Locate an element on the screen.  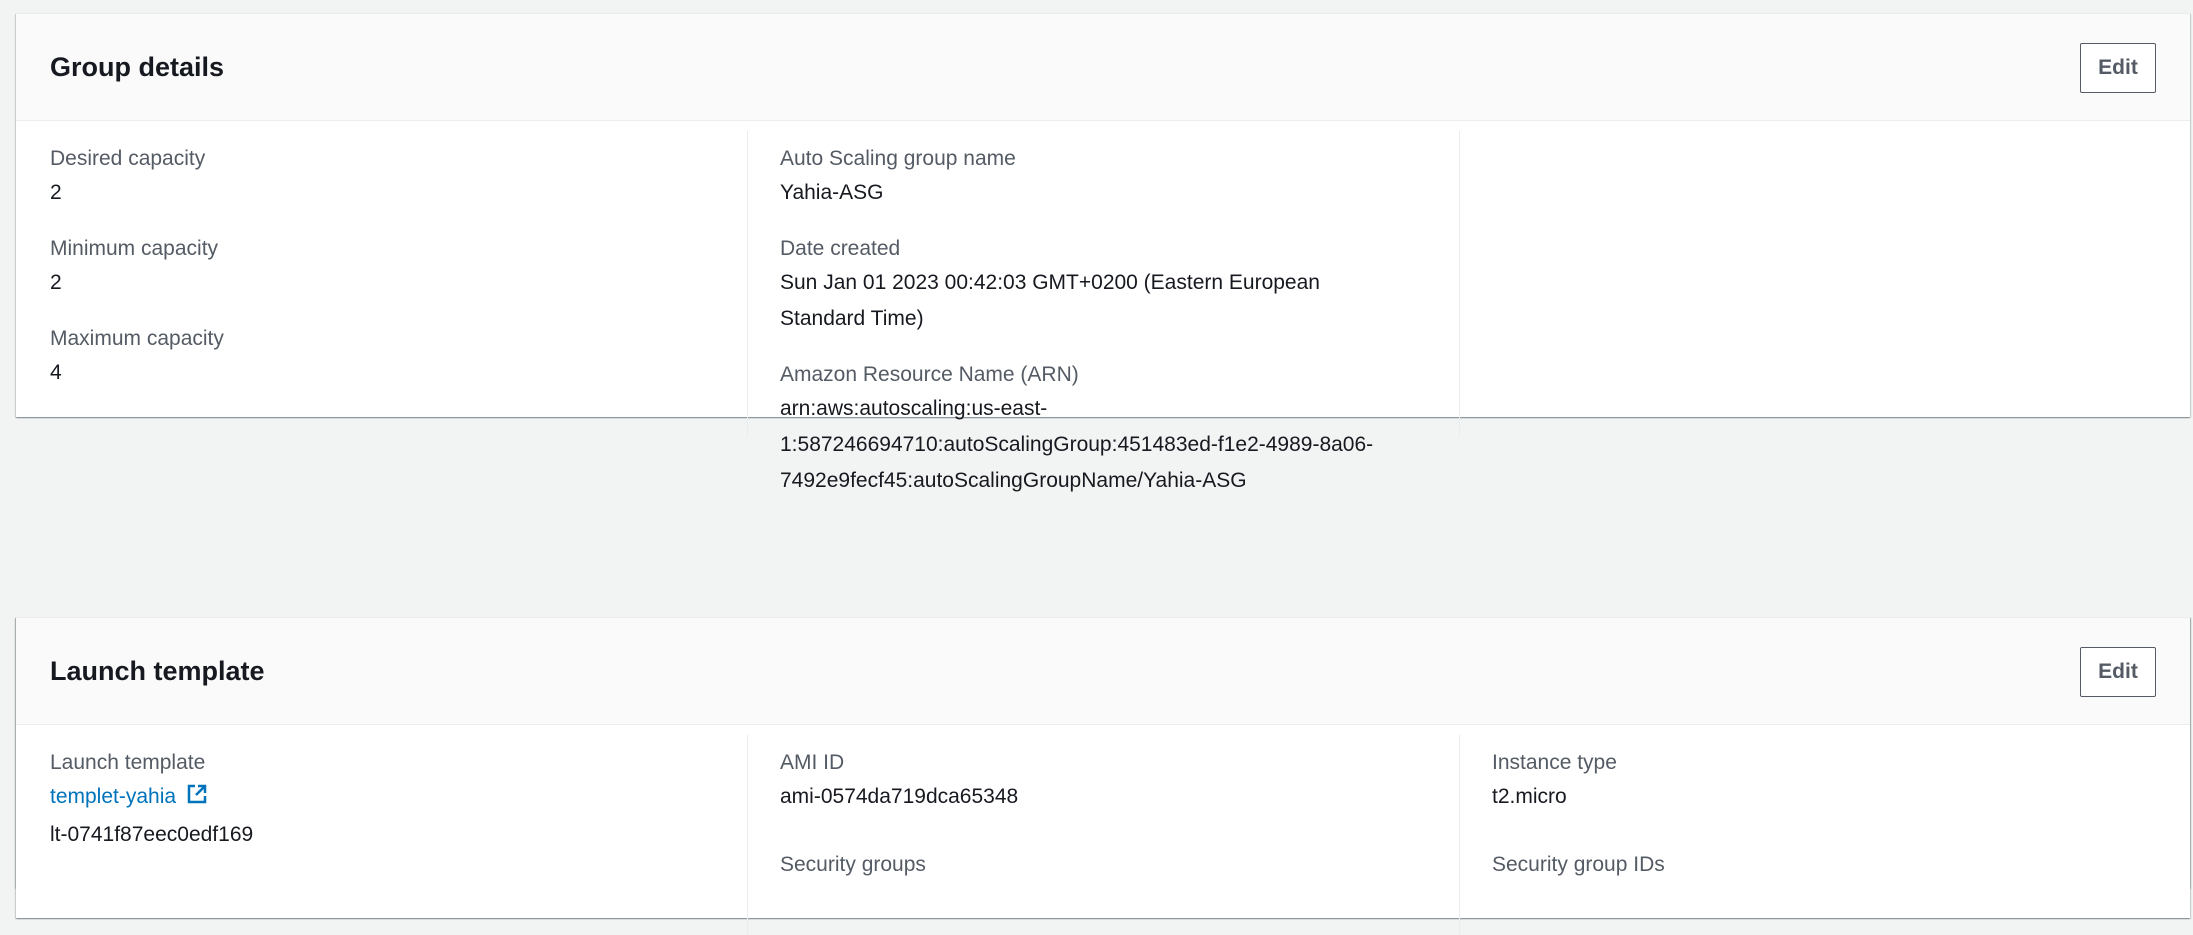
ami-id-value: ami-0574da719dca65348 is located at coordinates (899, 796).